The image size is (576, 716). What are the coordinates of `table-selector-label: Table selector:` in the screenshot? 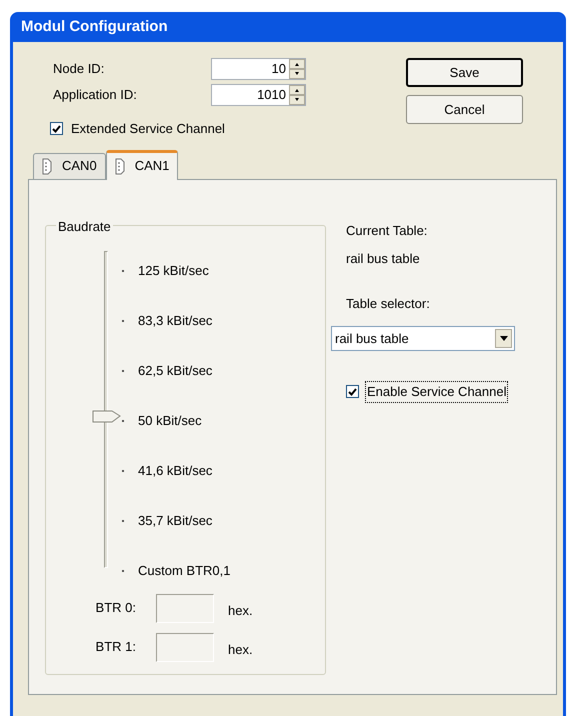 It's located at (388, 303).